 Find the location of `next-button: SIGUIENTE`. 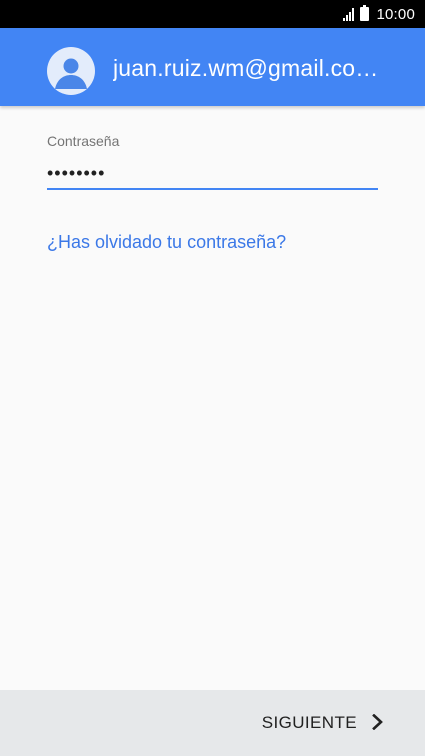

next-button: SIGUIENTE is located at coordinates (323, 723).